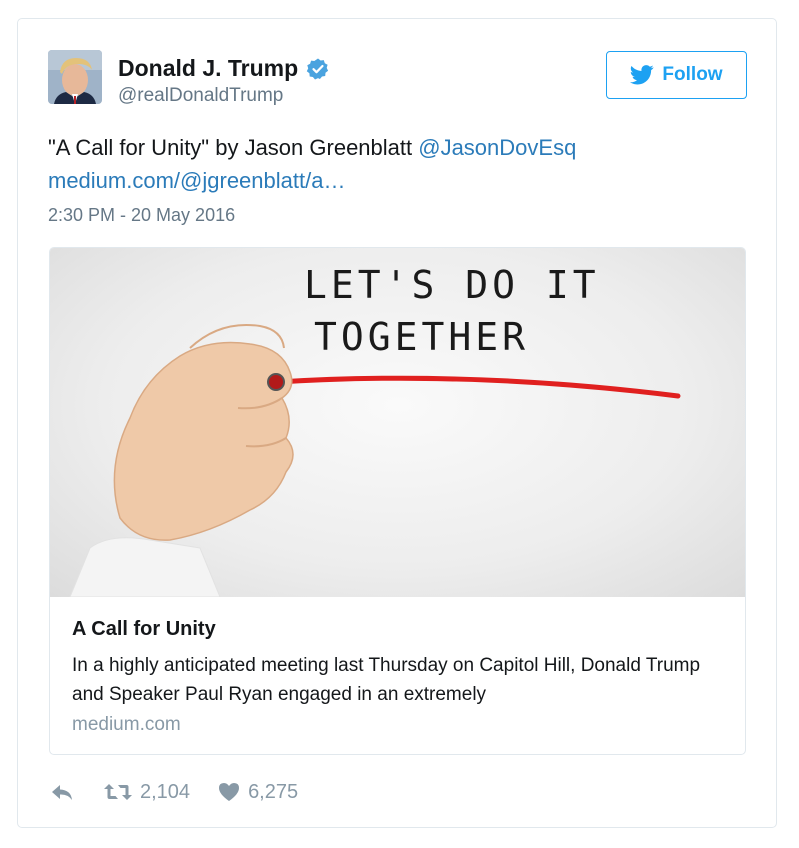 This screenshot has width=799, height=848. I want to click on card-domain: medium.com, so click(126, 724).